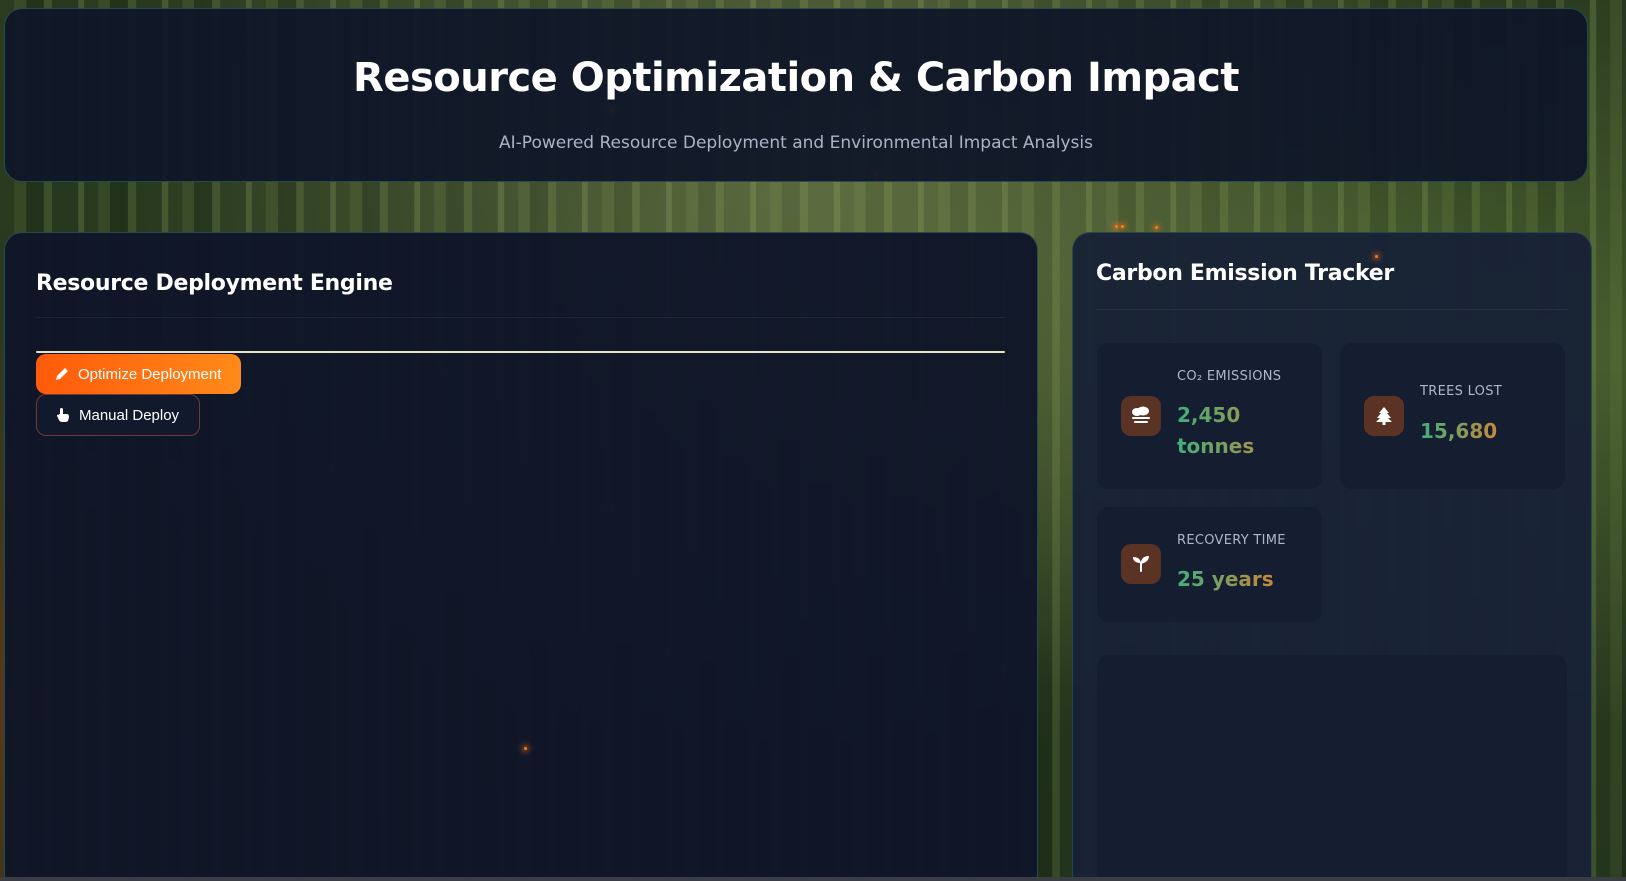  What do you see at coordinates (63, 415) in the screenshot?
I see `hand-pointer-icon` at bounding box center [63, 415].